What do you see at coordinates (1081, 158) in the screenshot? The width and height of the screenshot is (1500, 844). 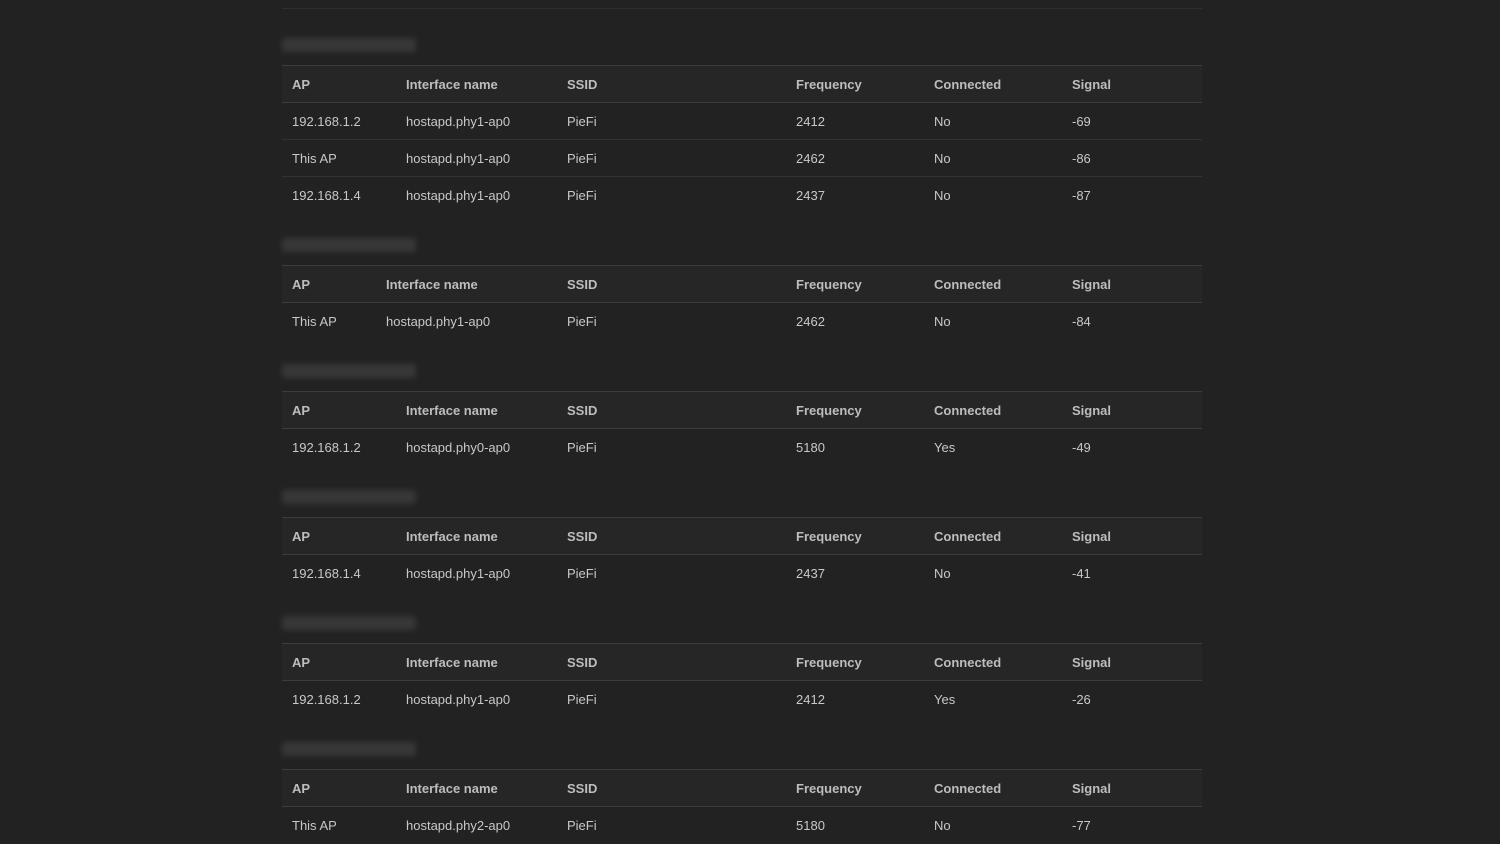 I see `cell-signal: -86` at bounding box center [1081, 158].